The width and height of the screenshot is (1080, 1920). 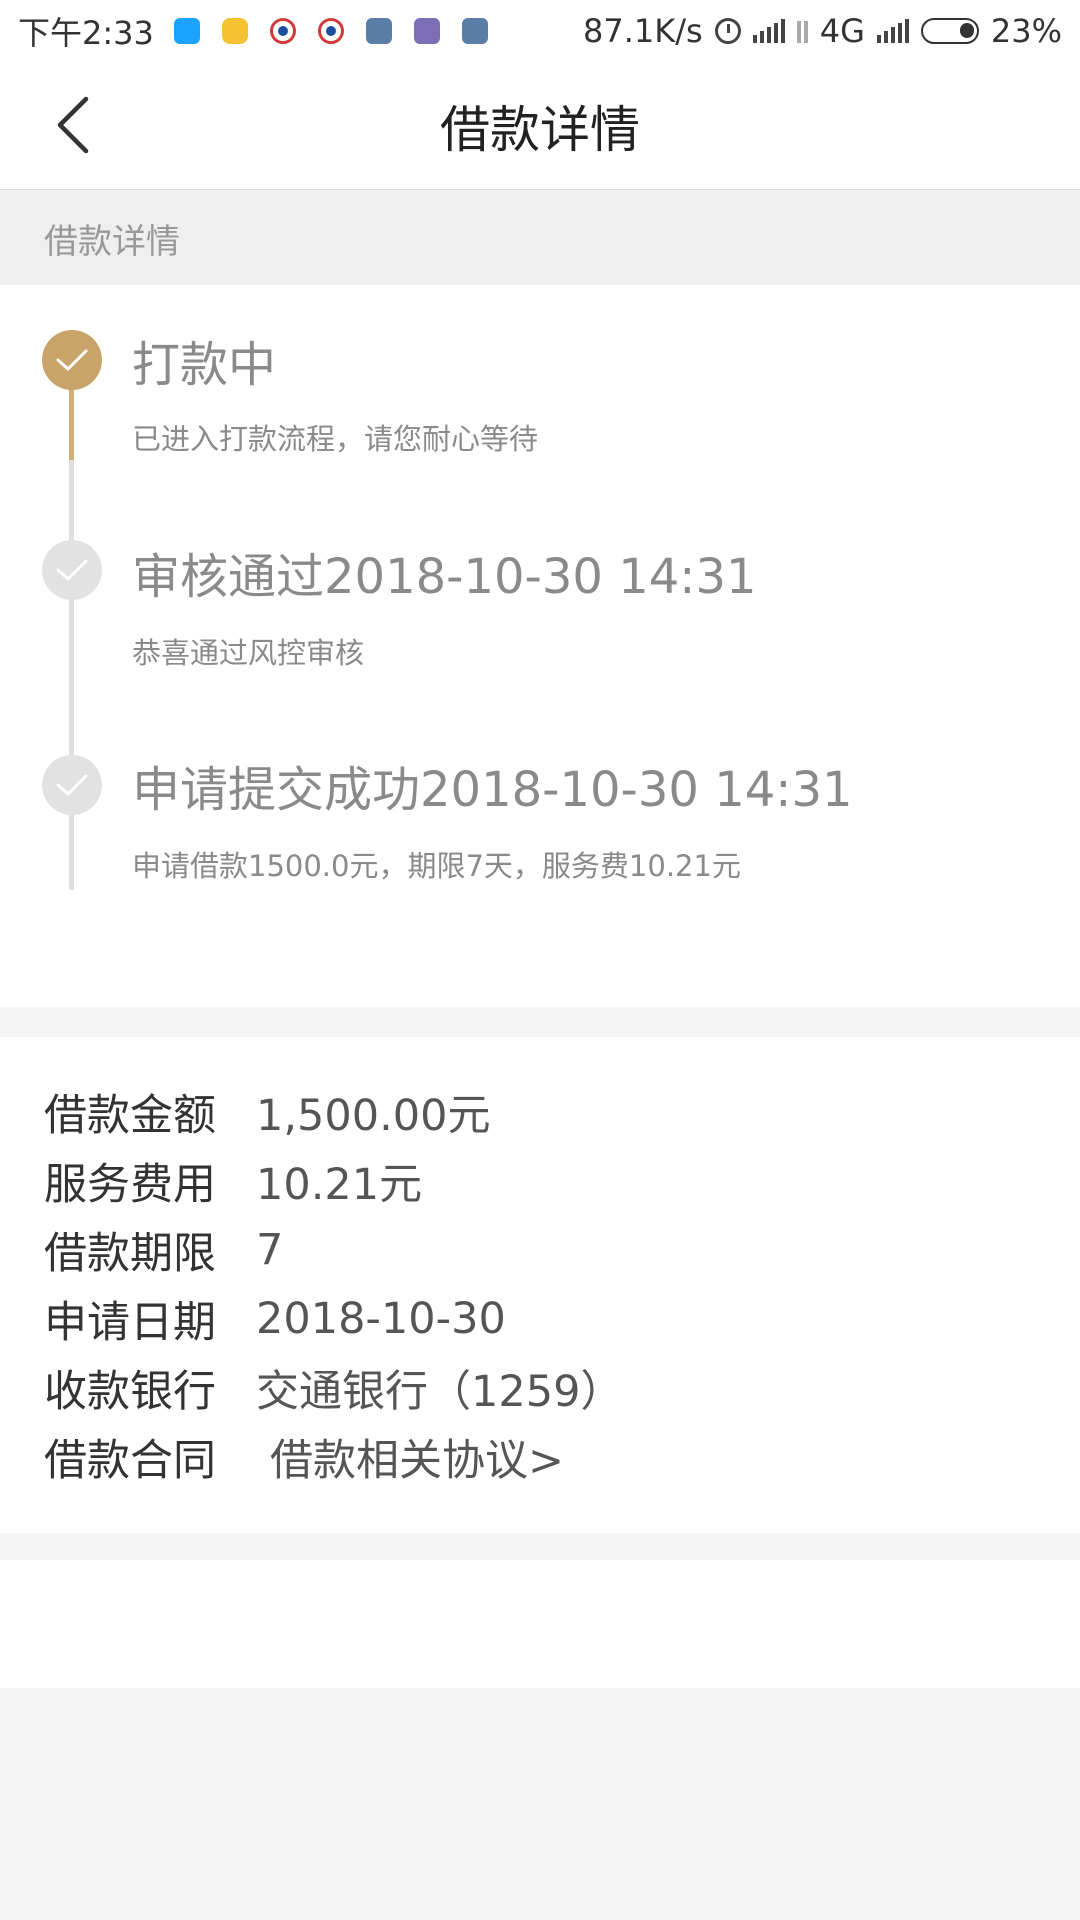 I want to click on net-speed: 87.1K/s, so click(x=643, y=31).